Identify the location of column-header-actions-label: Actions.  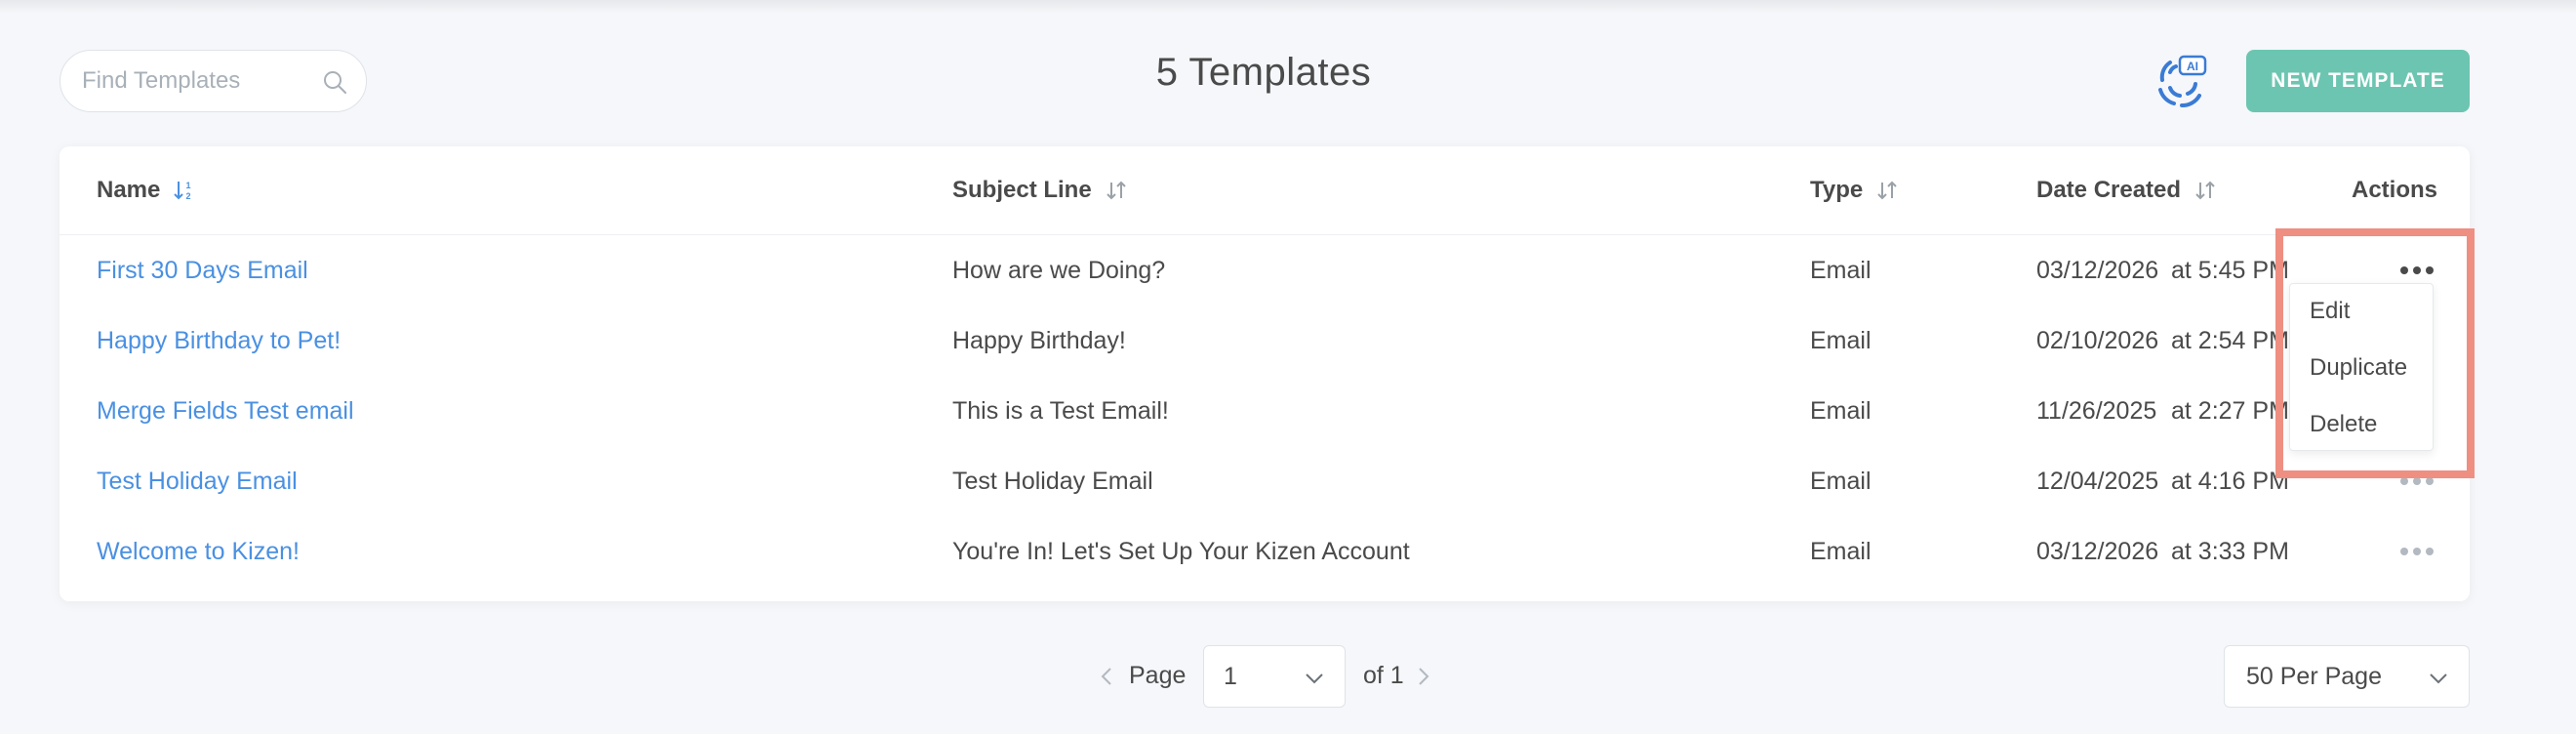
(2395, 190).